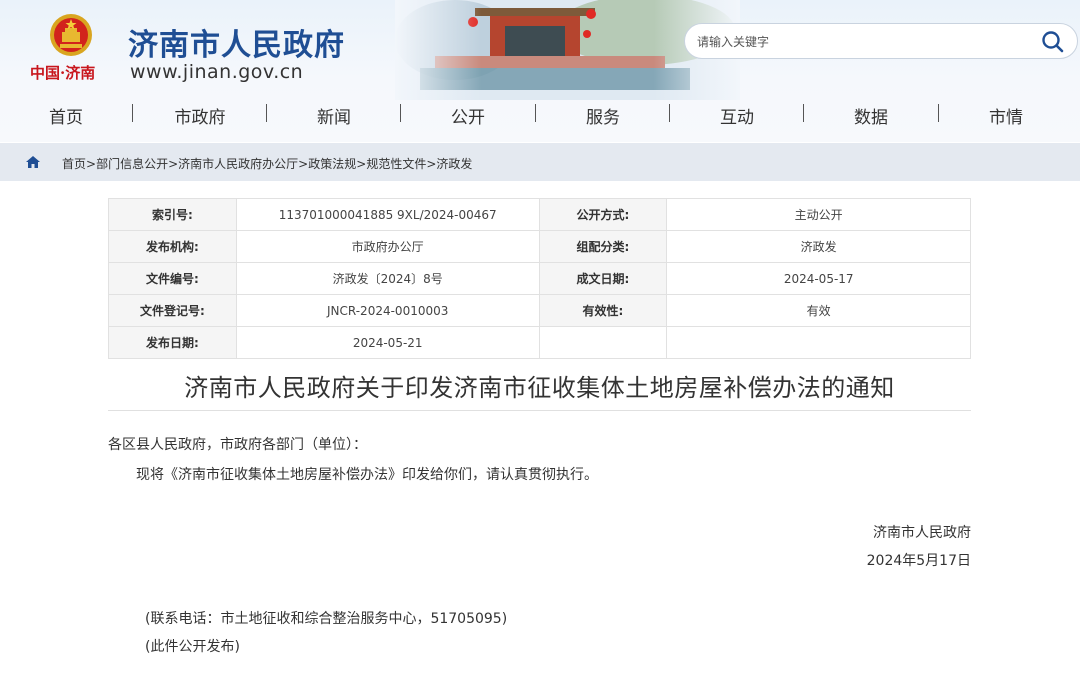  Describe the element at coordinates (387, 246) in the screenshot. I see `meta-value: 市政府办公厅` at that location.